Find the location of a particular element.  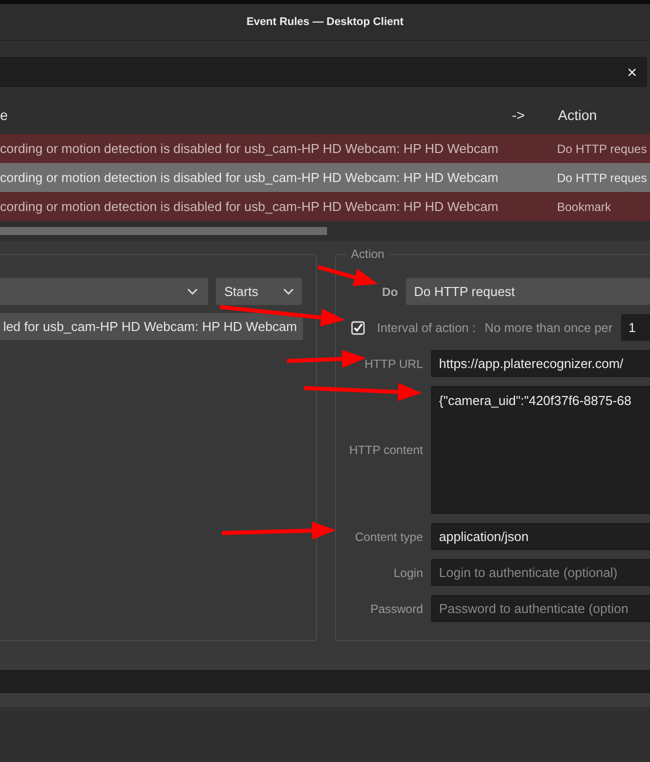

interval-text: No more than once per is located at coordinates (548, 327).